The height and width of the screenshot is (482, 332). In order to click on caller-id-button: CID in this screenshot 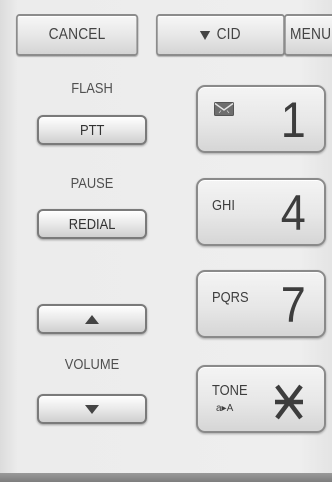, I will do `click(220, 35)`.